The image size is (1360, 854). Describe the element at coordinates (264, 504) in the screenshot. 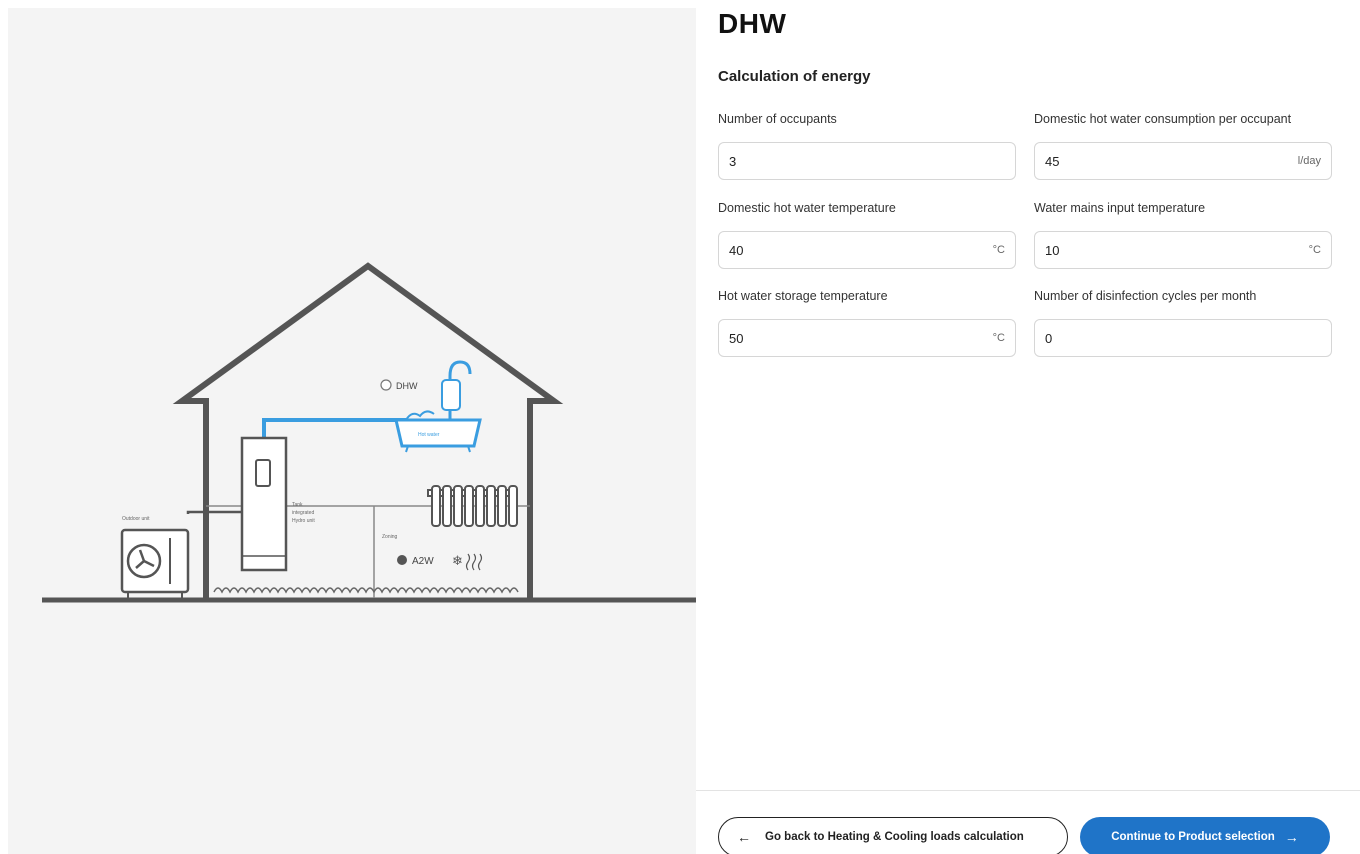

I see `hydro-unit-icon` at that location.